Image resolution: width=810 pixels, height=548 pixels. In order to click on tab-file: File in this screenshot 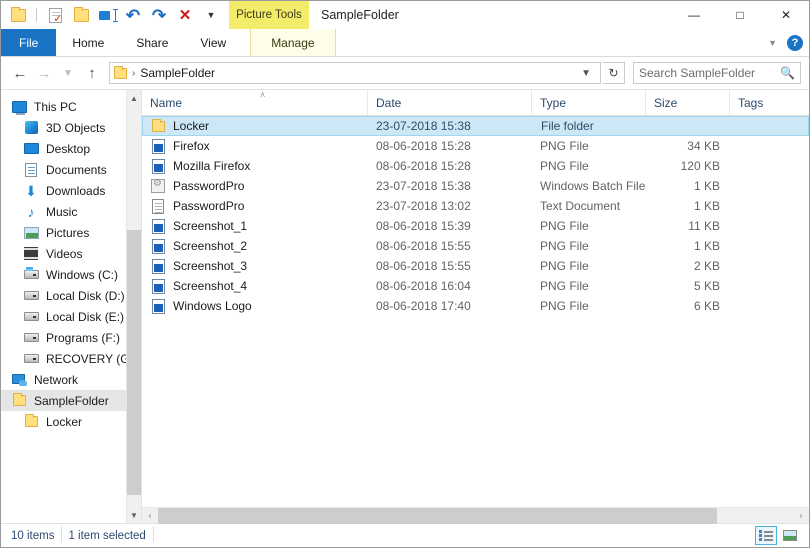, I will do `click(29, 42)`.